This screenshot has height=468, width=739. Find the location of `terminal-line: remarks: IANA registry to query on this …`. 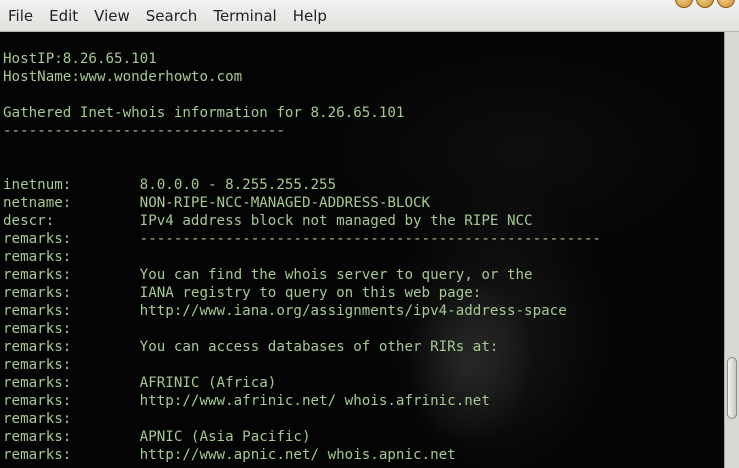

terminal-line: remarks: IANA registry to query on this … is located at coordinates (242, 293).